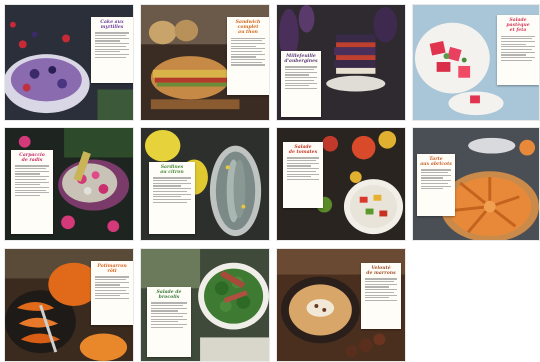 The width and height of the screenshot is (540, 362). Describe the element at coordinates (205, 62) in the screenshot. I see `recipe-thumbnail-bread-sandwich: Sandwich complet au thon` at that location.